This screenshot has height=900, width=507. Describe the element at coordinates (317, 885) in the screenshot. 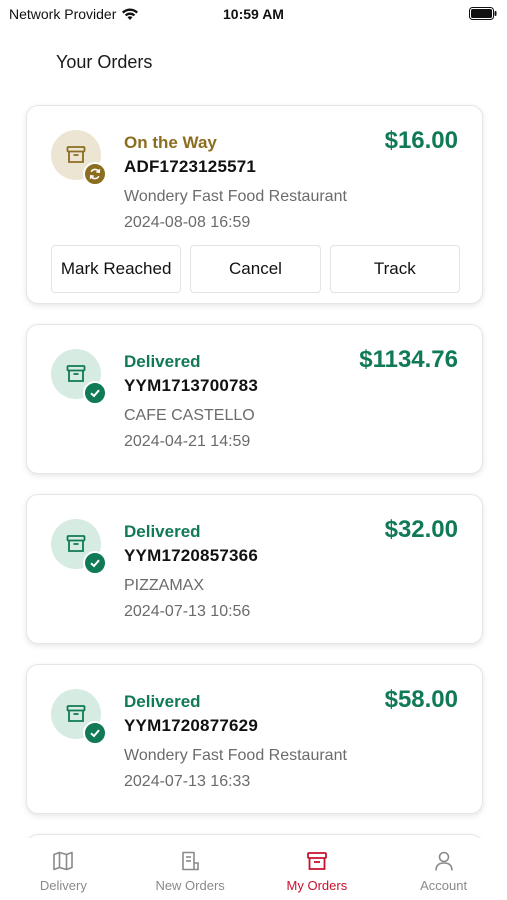

I see `tab-label: My Orders` at that location.